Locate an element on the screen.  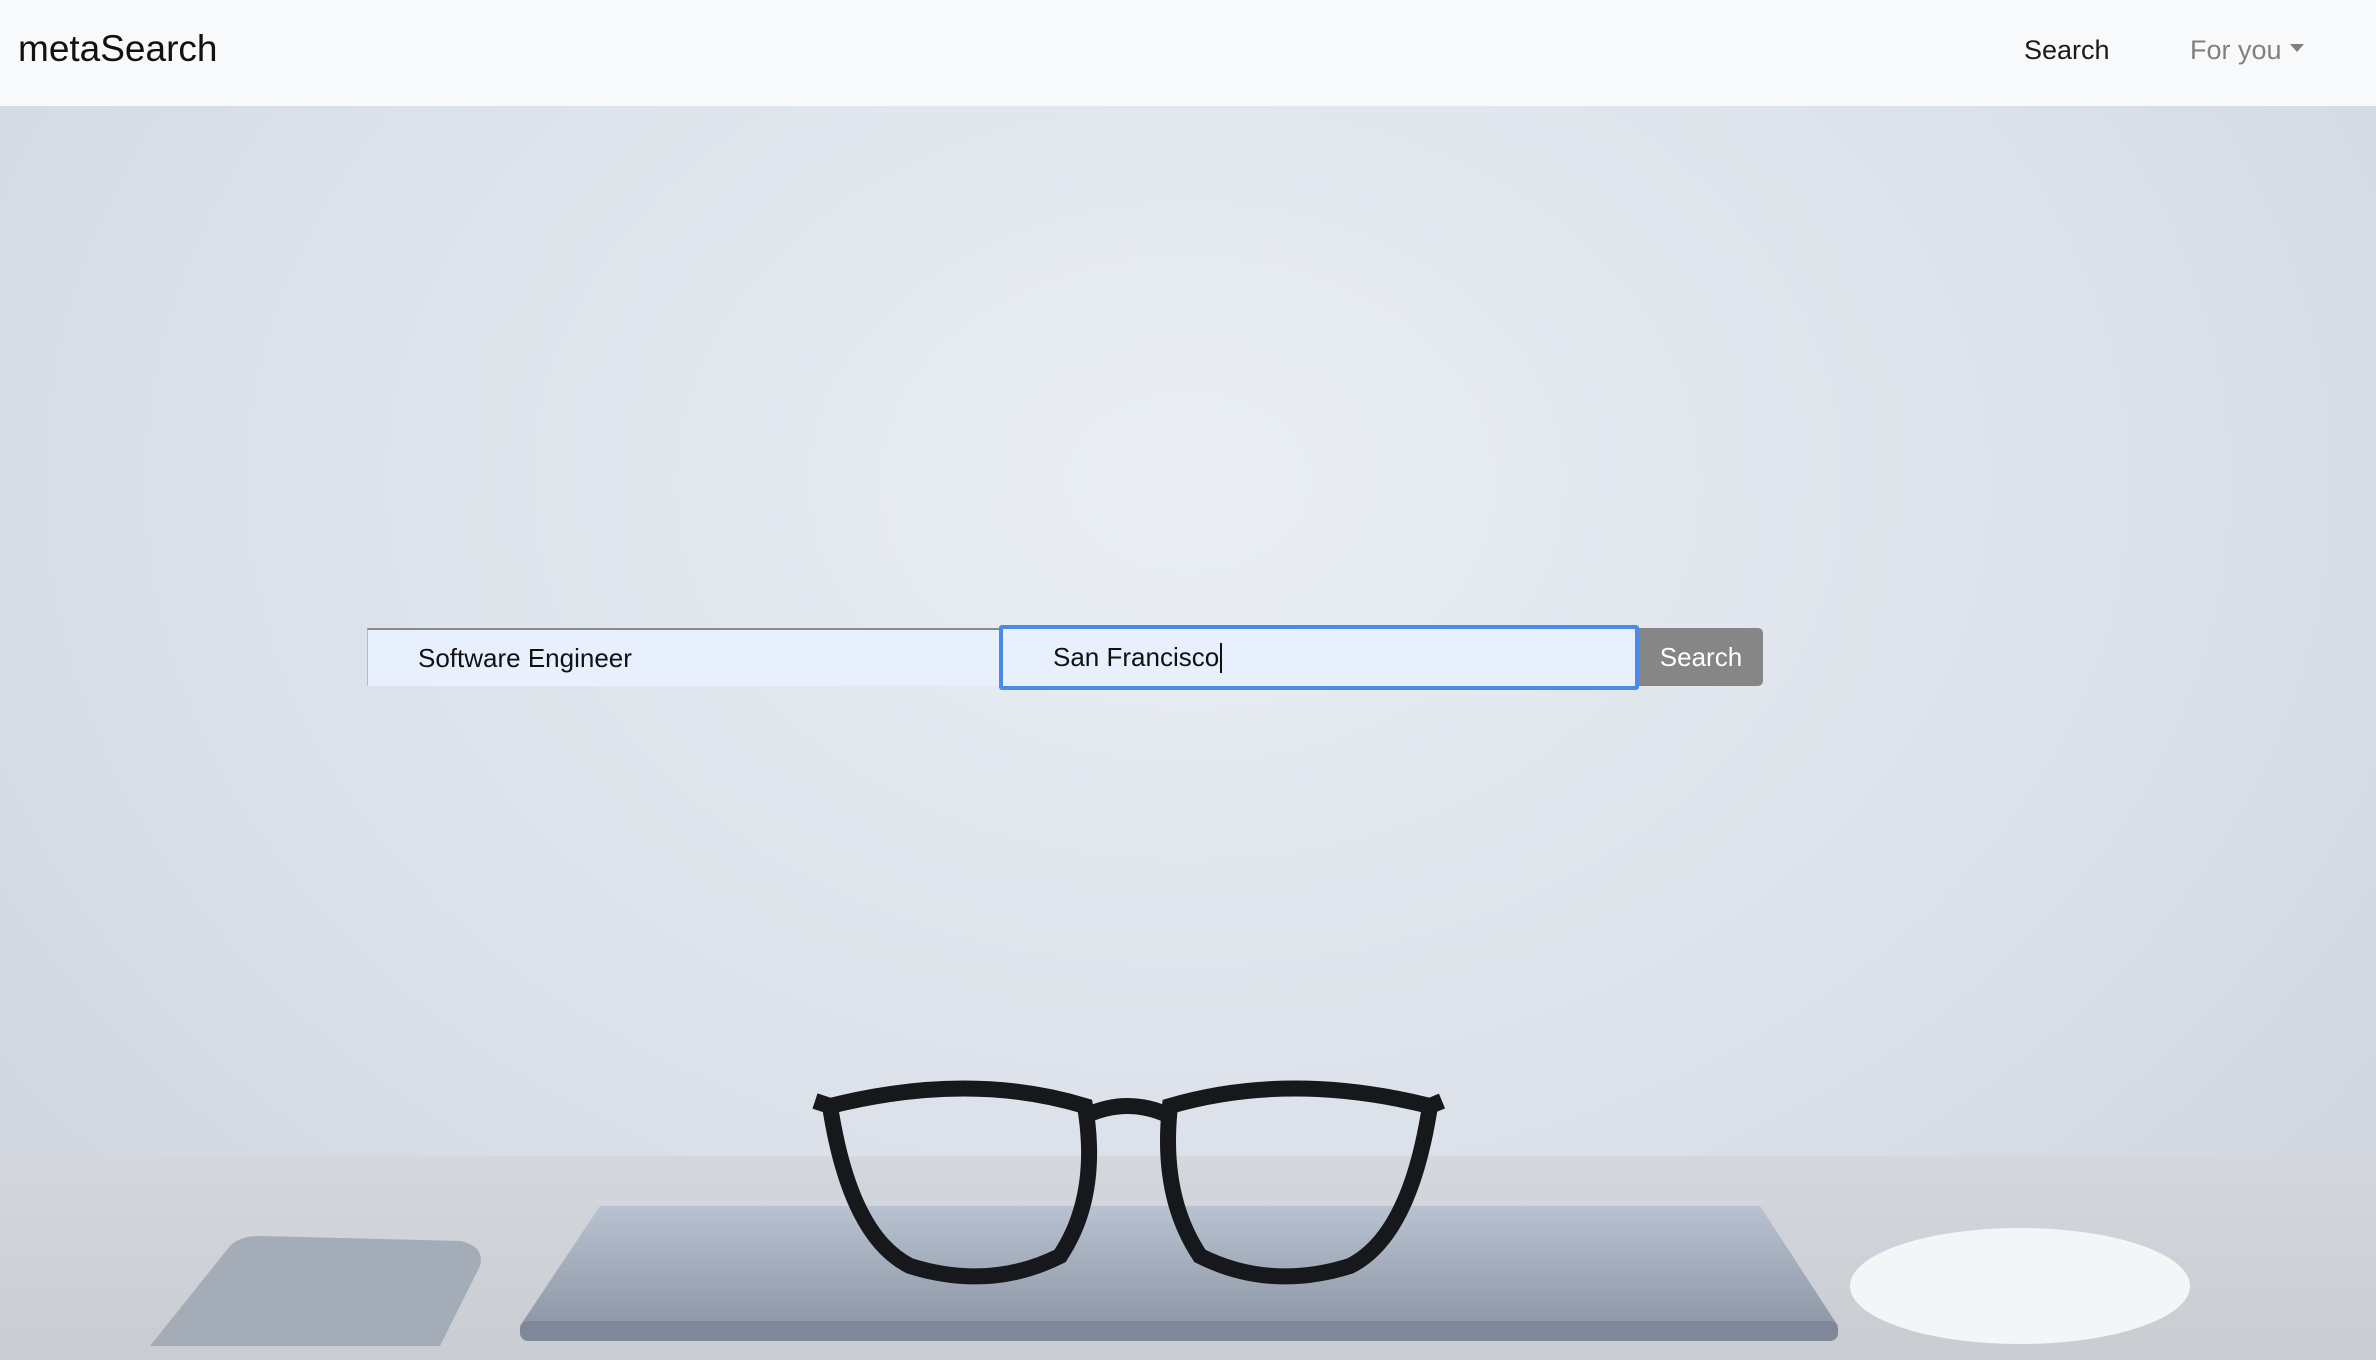
search-submit-button: Search is located at coordinates (1701, 657).